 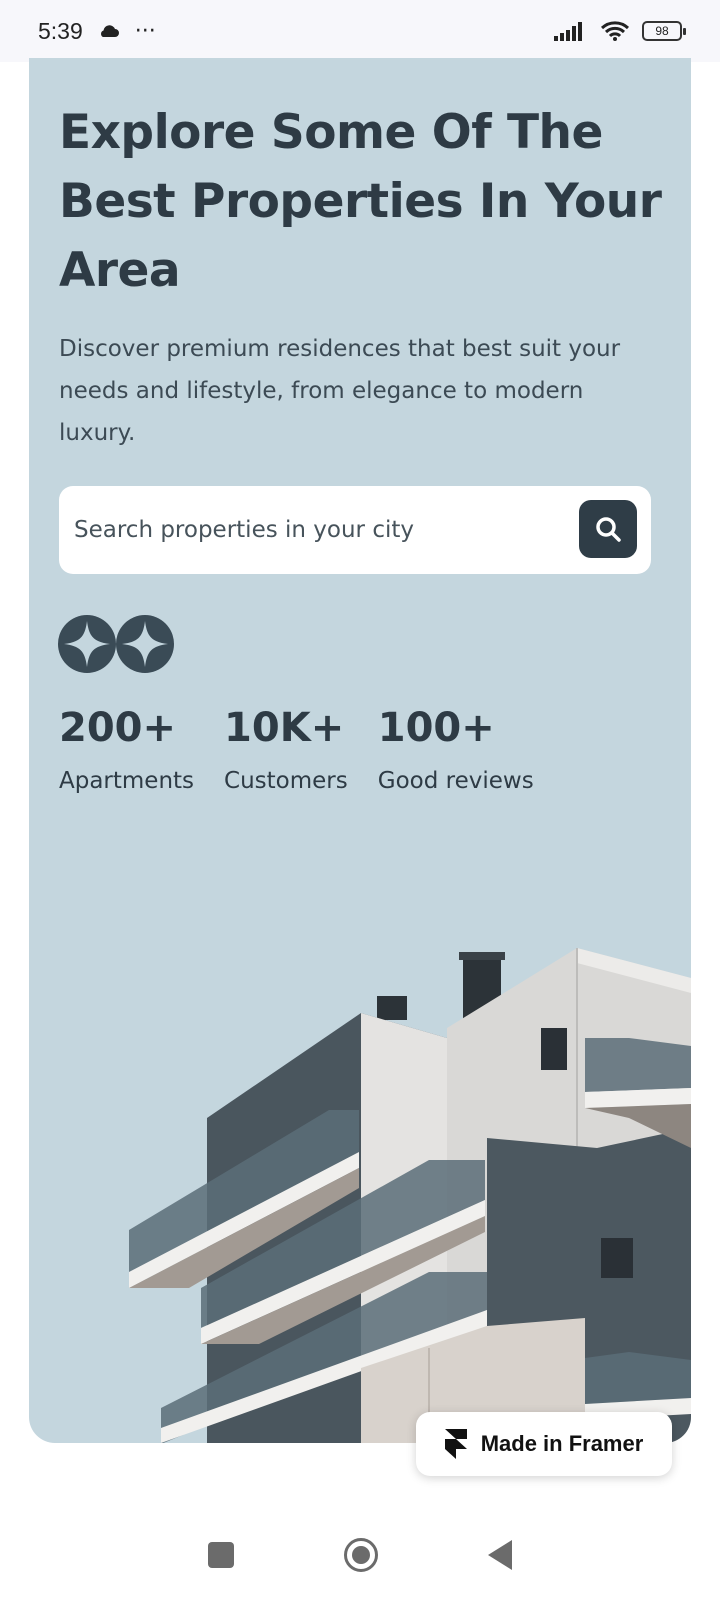 I want to click on stat-value: 10K+, so click(x=284, y=728).